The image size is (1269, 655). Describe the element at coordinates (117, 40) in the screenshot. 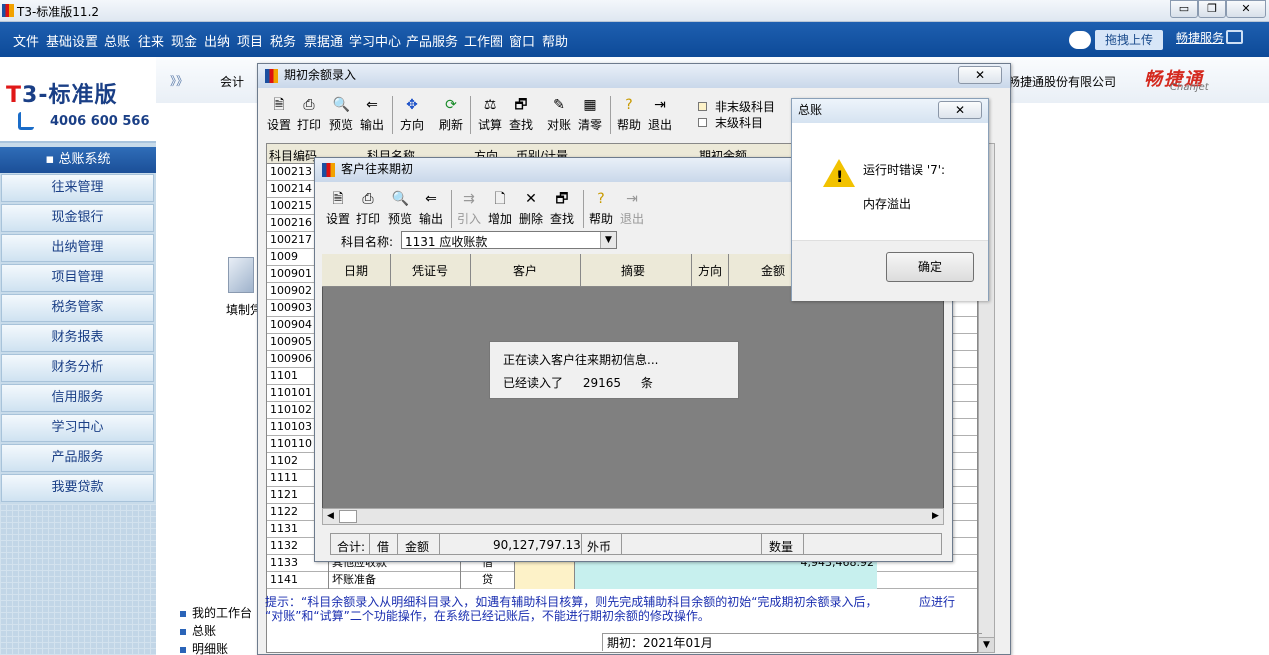

I see `menu-general-ledger: 总账` at that location.